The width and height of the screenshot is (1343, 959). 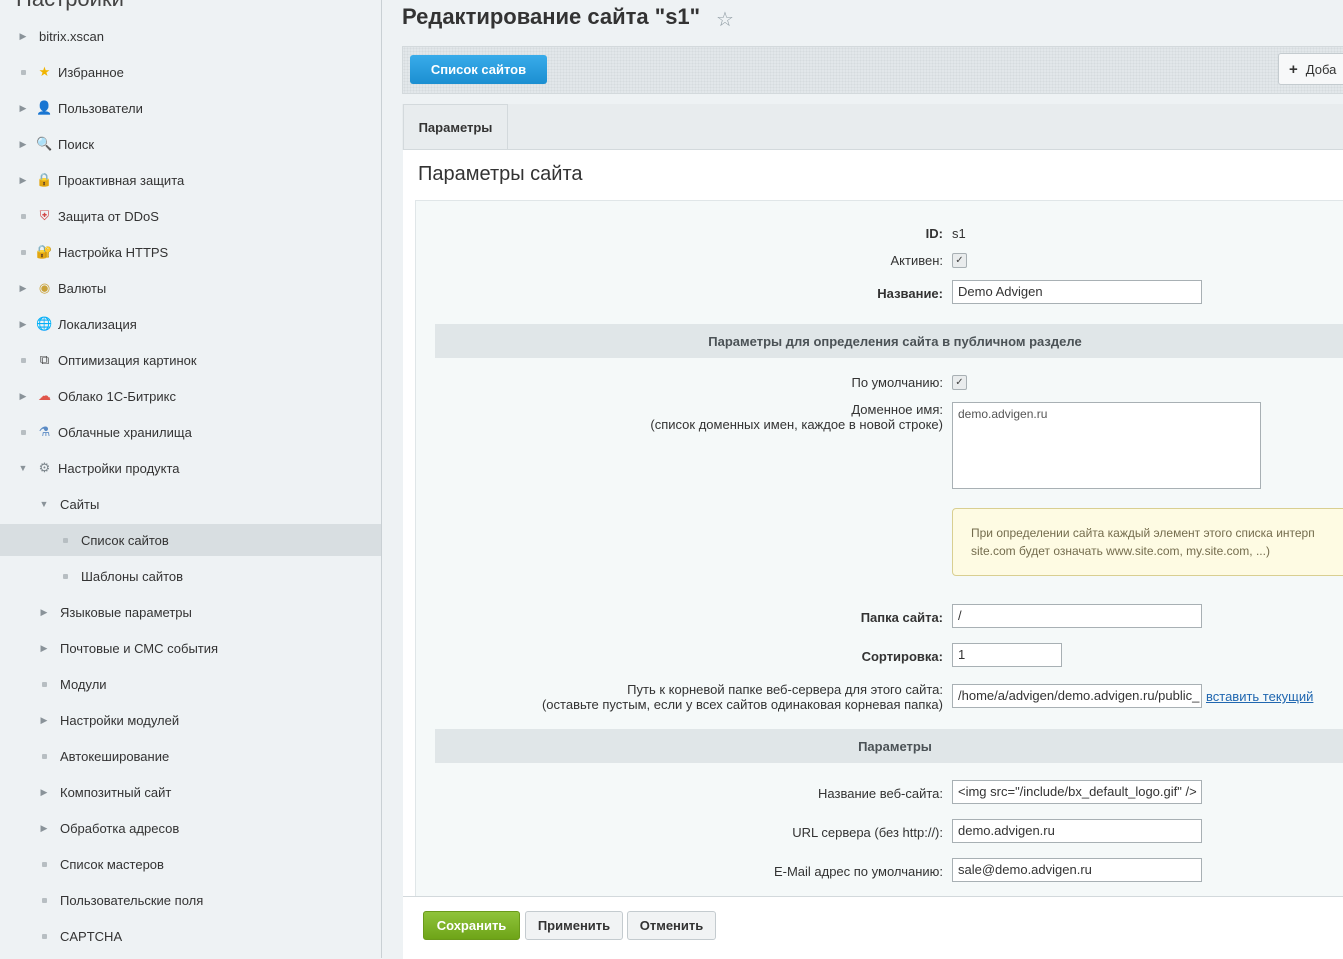 I want to click on sidebar-item-label: Локализация, so click(x=97, y=324).